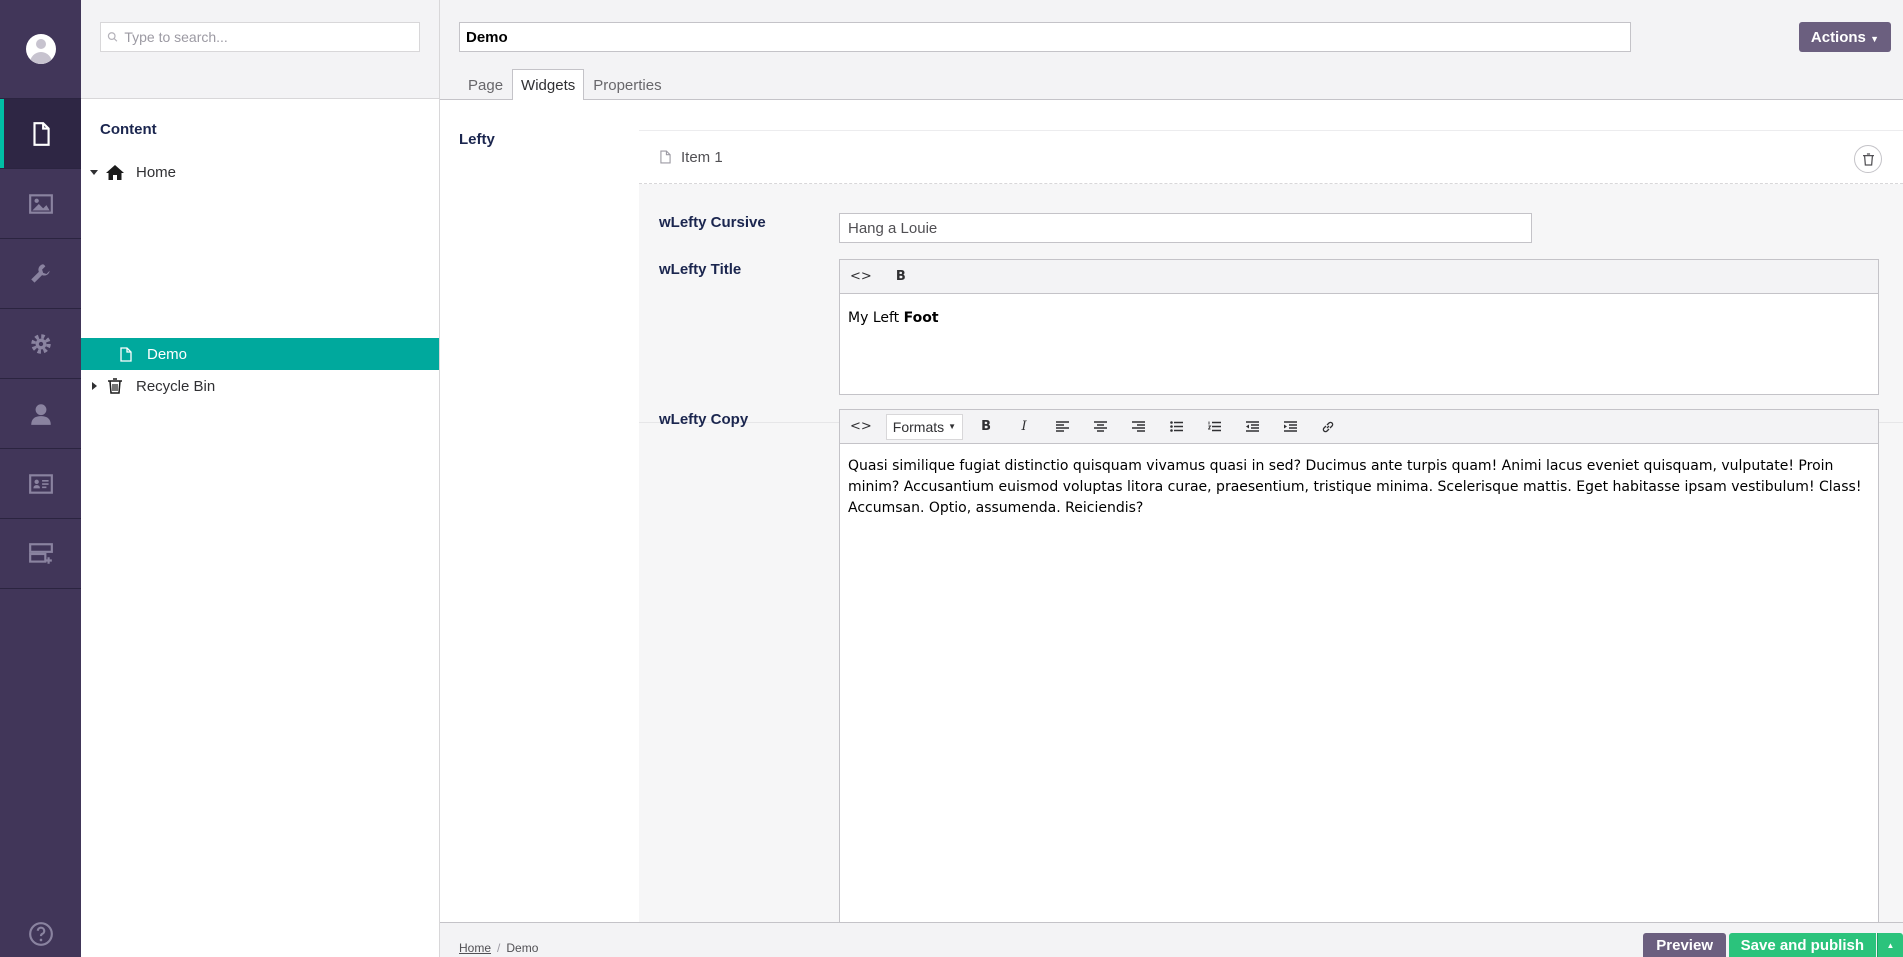 The width and height of the screenshot is (1903, 957). Describe the element at coordinates (1024, 427) in the screenshot. I see `italic-button: I` at that location.